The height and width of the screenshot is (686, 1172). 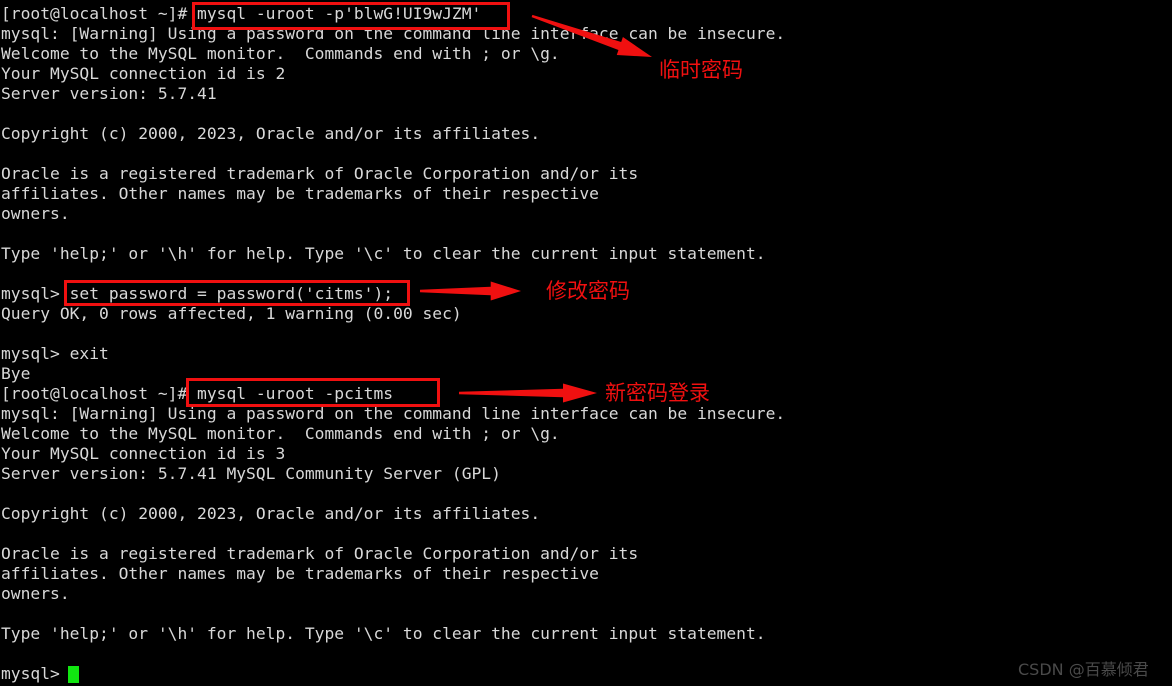 I want to click on terminal-line: mysql> set password = password('citms');, so click(x=197, y=293).